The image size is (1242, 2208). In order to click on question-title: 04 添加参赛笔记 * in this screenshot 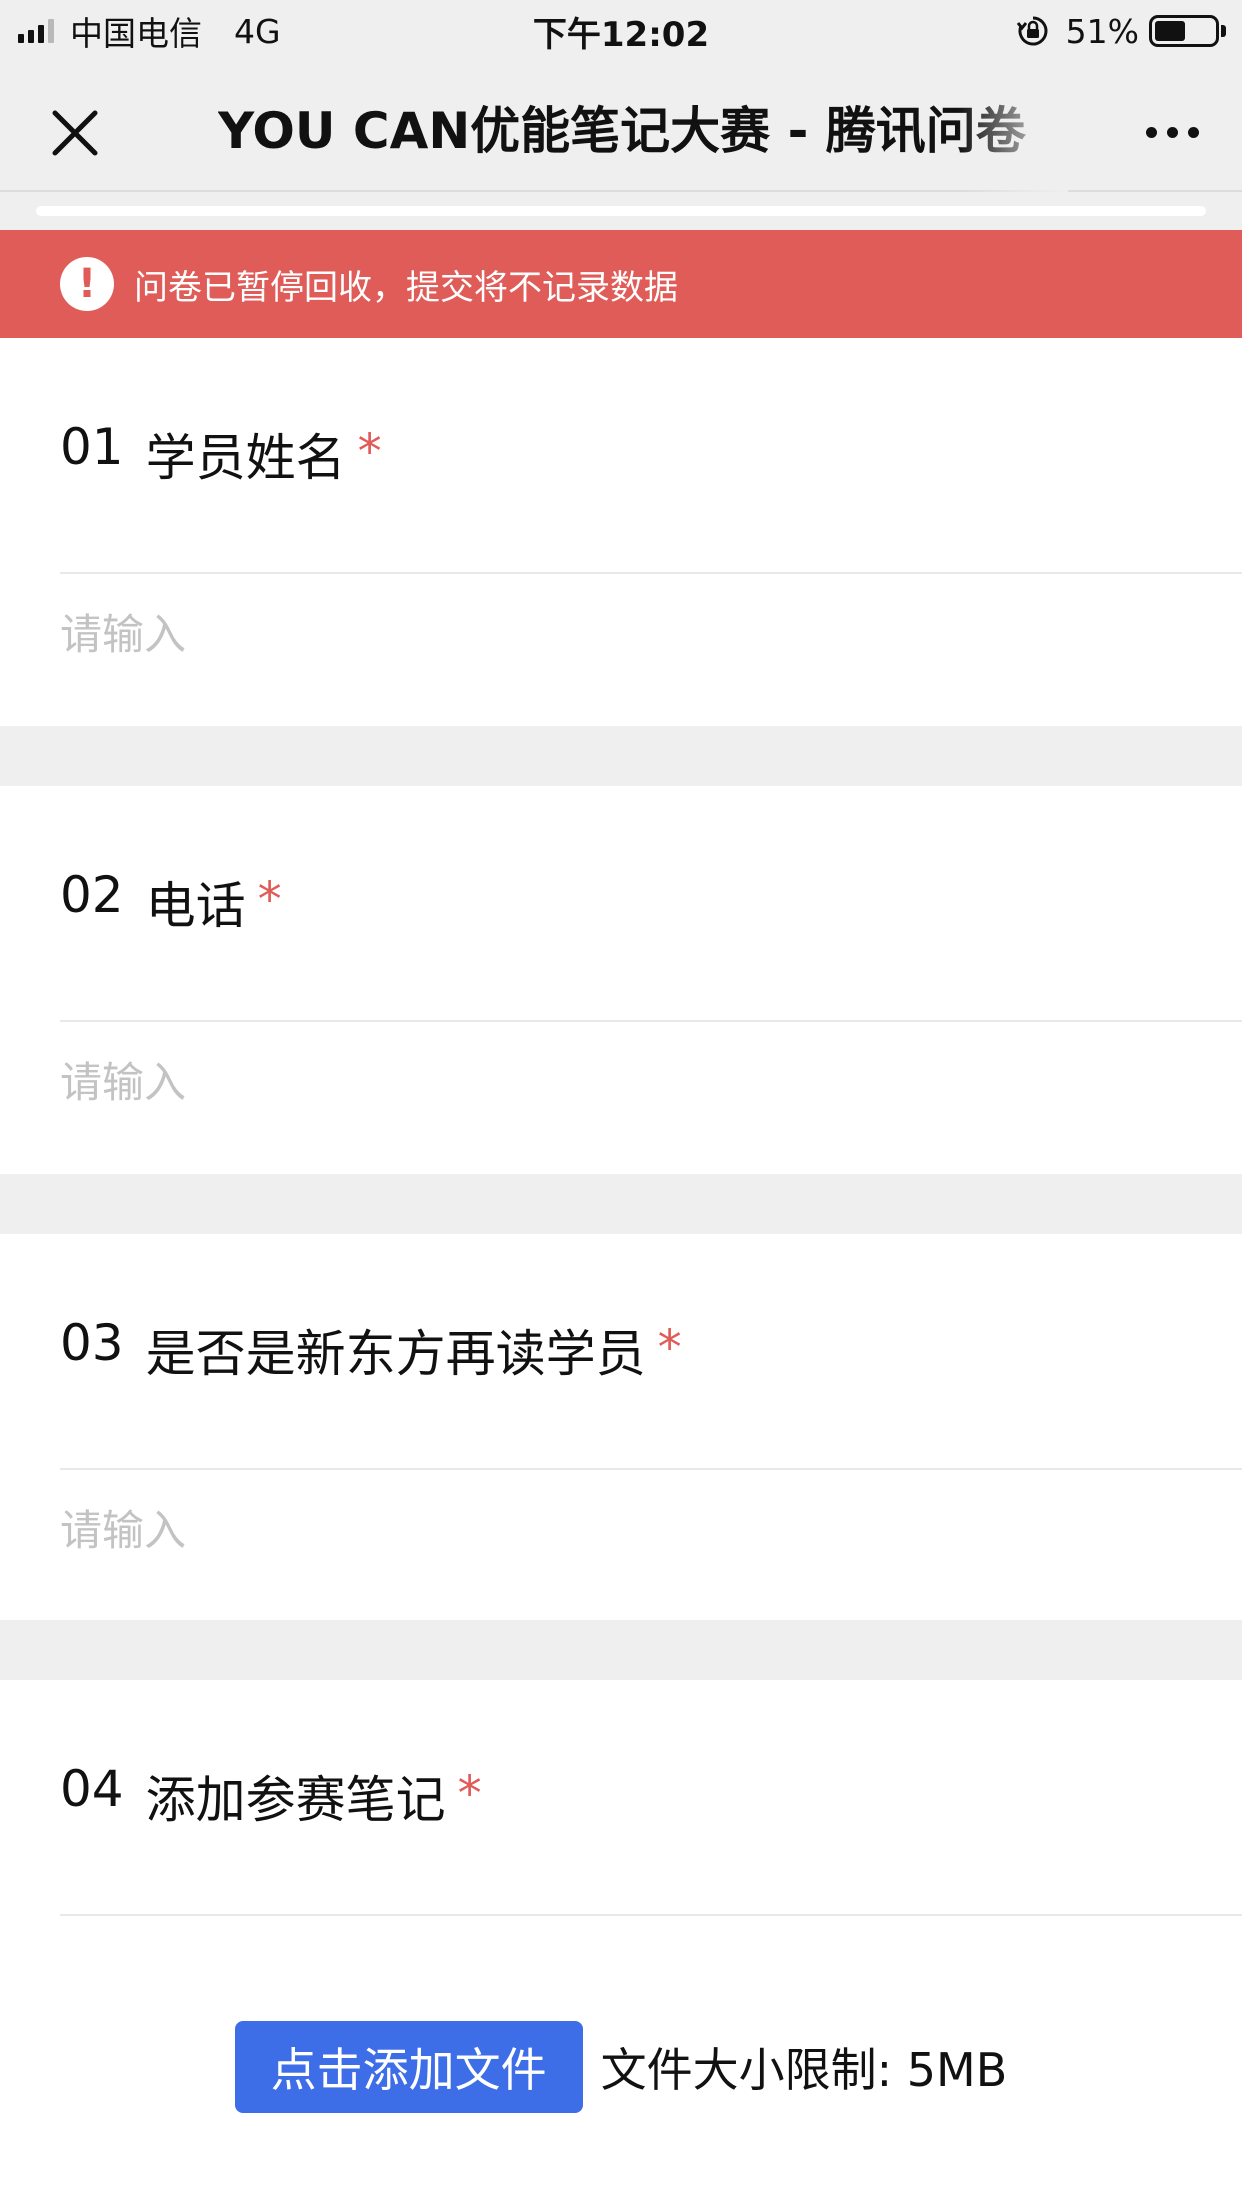, I will do `click(271, 1796)`.